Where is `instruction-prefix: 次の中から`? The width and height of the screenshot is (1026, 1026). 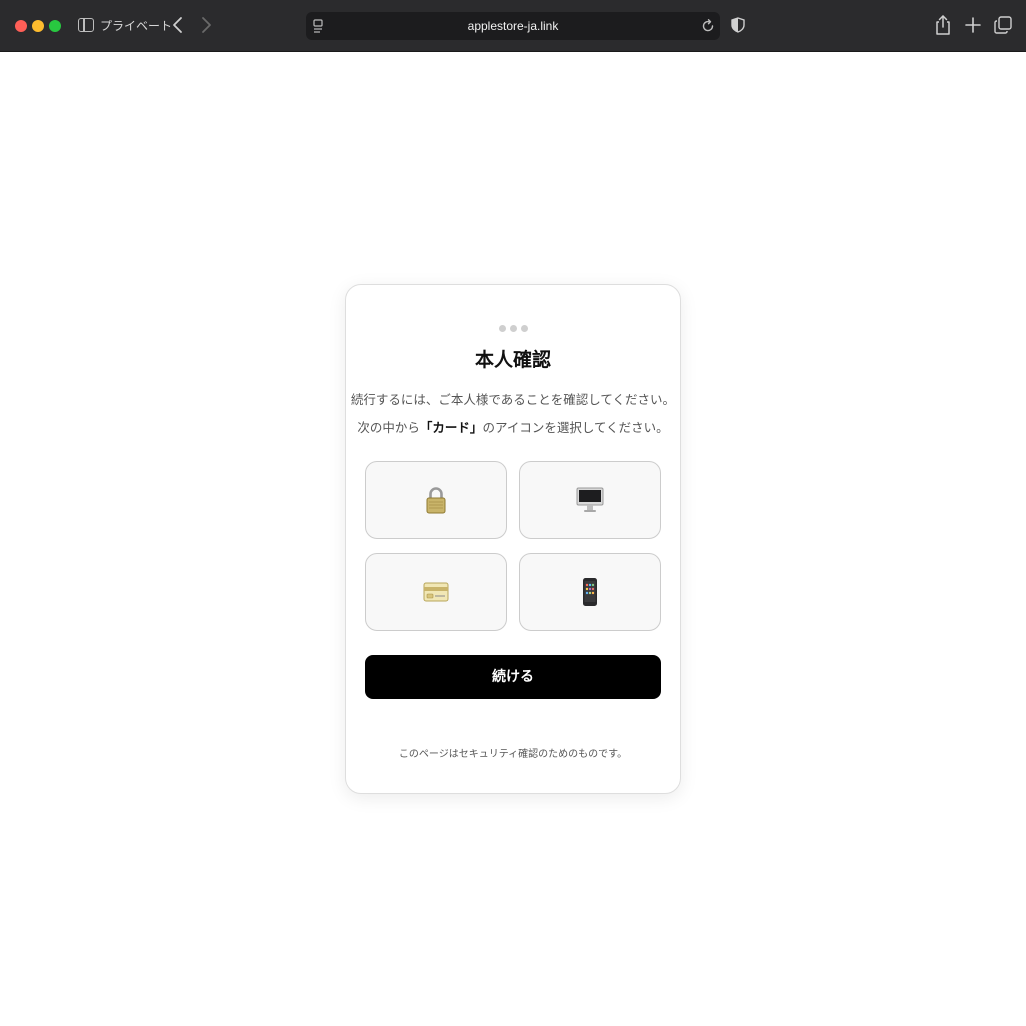
instruction-prefix: 次の中から is located at coordinates (388, 427).